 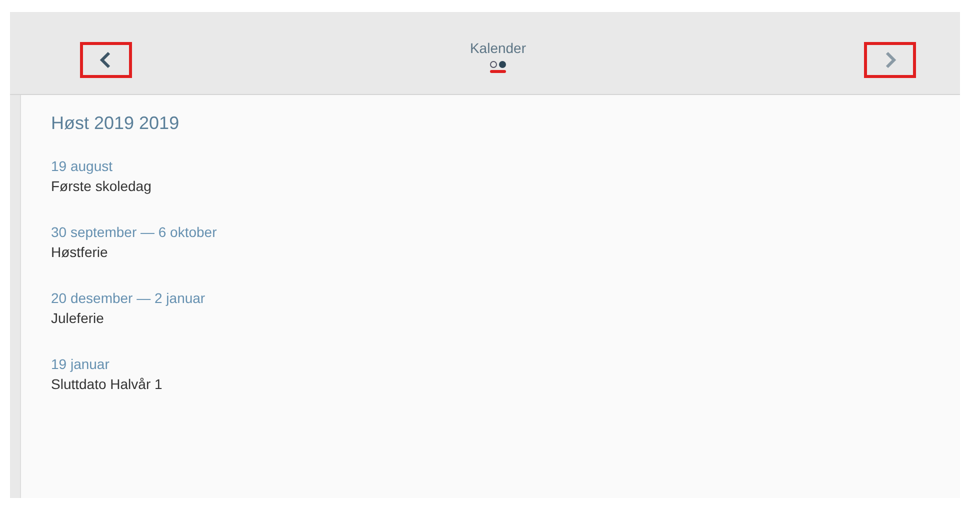 I want to click on event-title: Høstferie, so click(x=80, y=252).